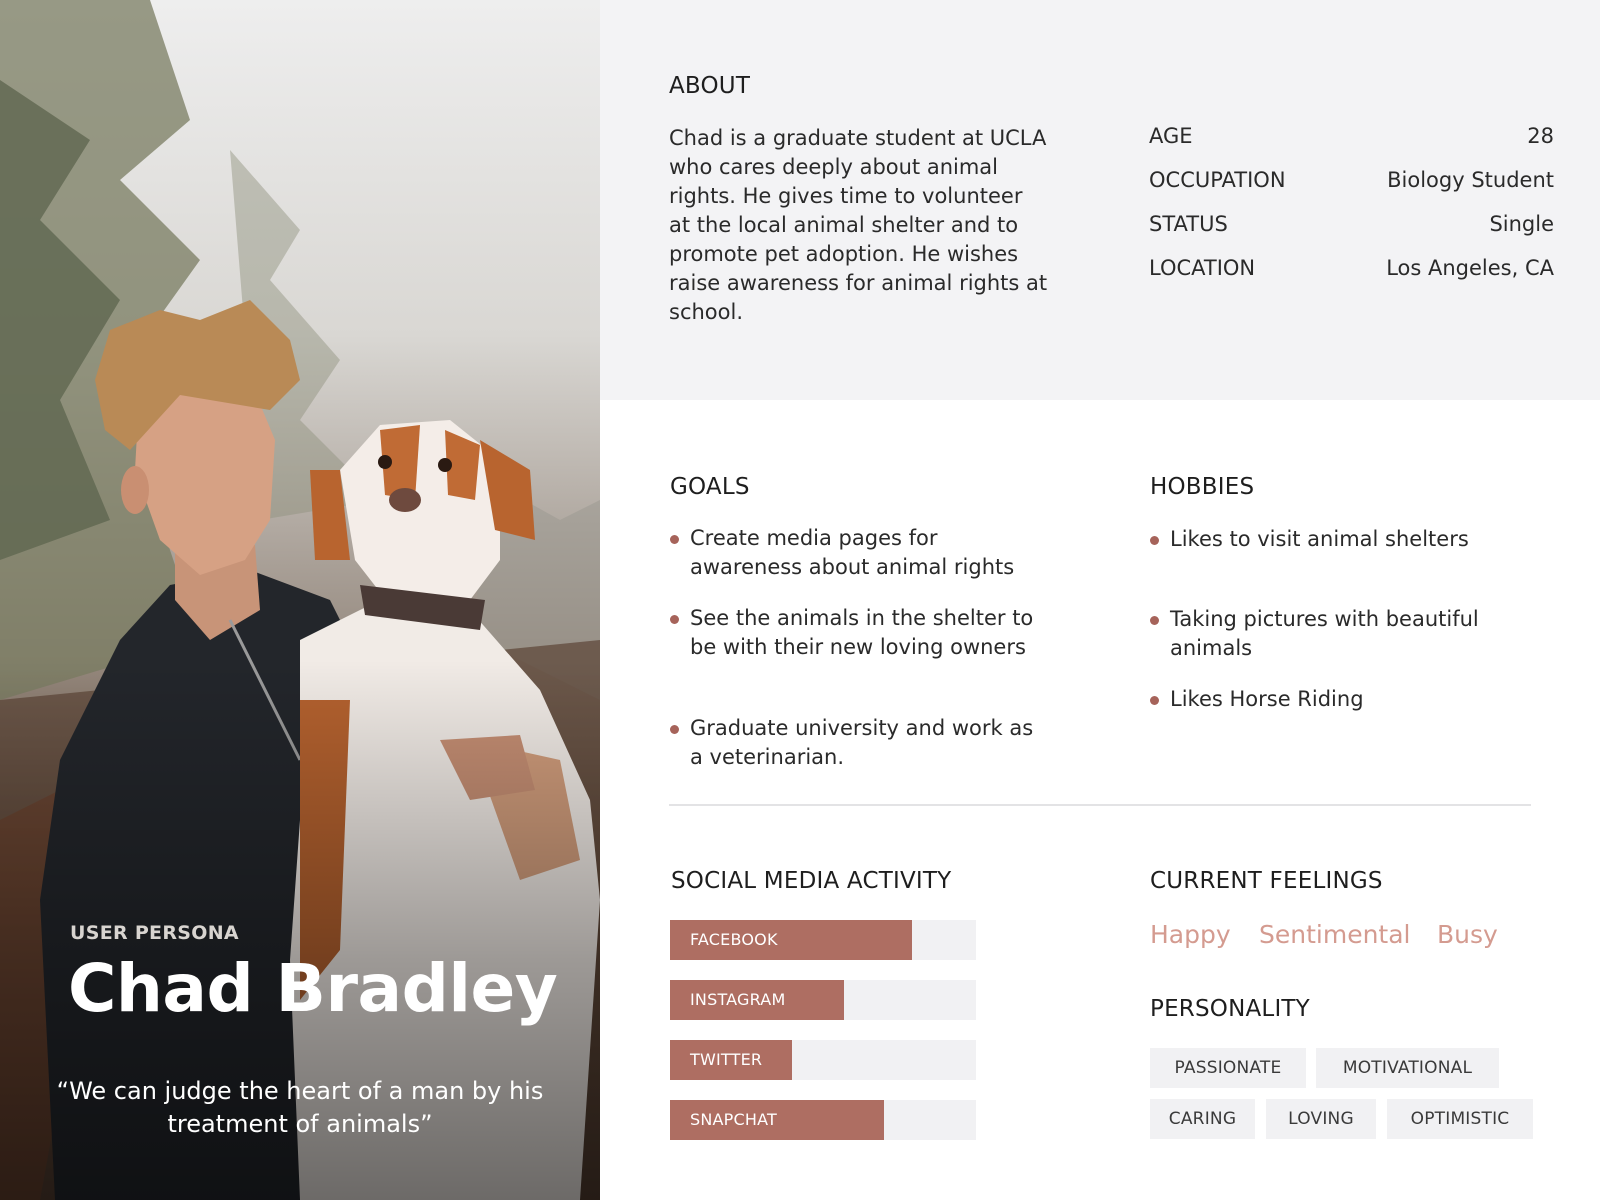 This screenshot has height=1200, width=1600. What do you see at coordinates (1351, 234) in the screenshot?
I see `demographic-row-status: STATUS Single` at bounding box center [1351, 234].